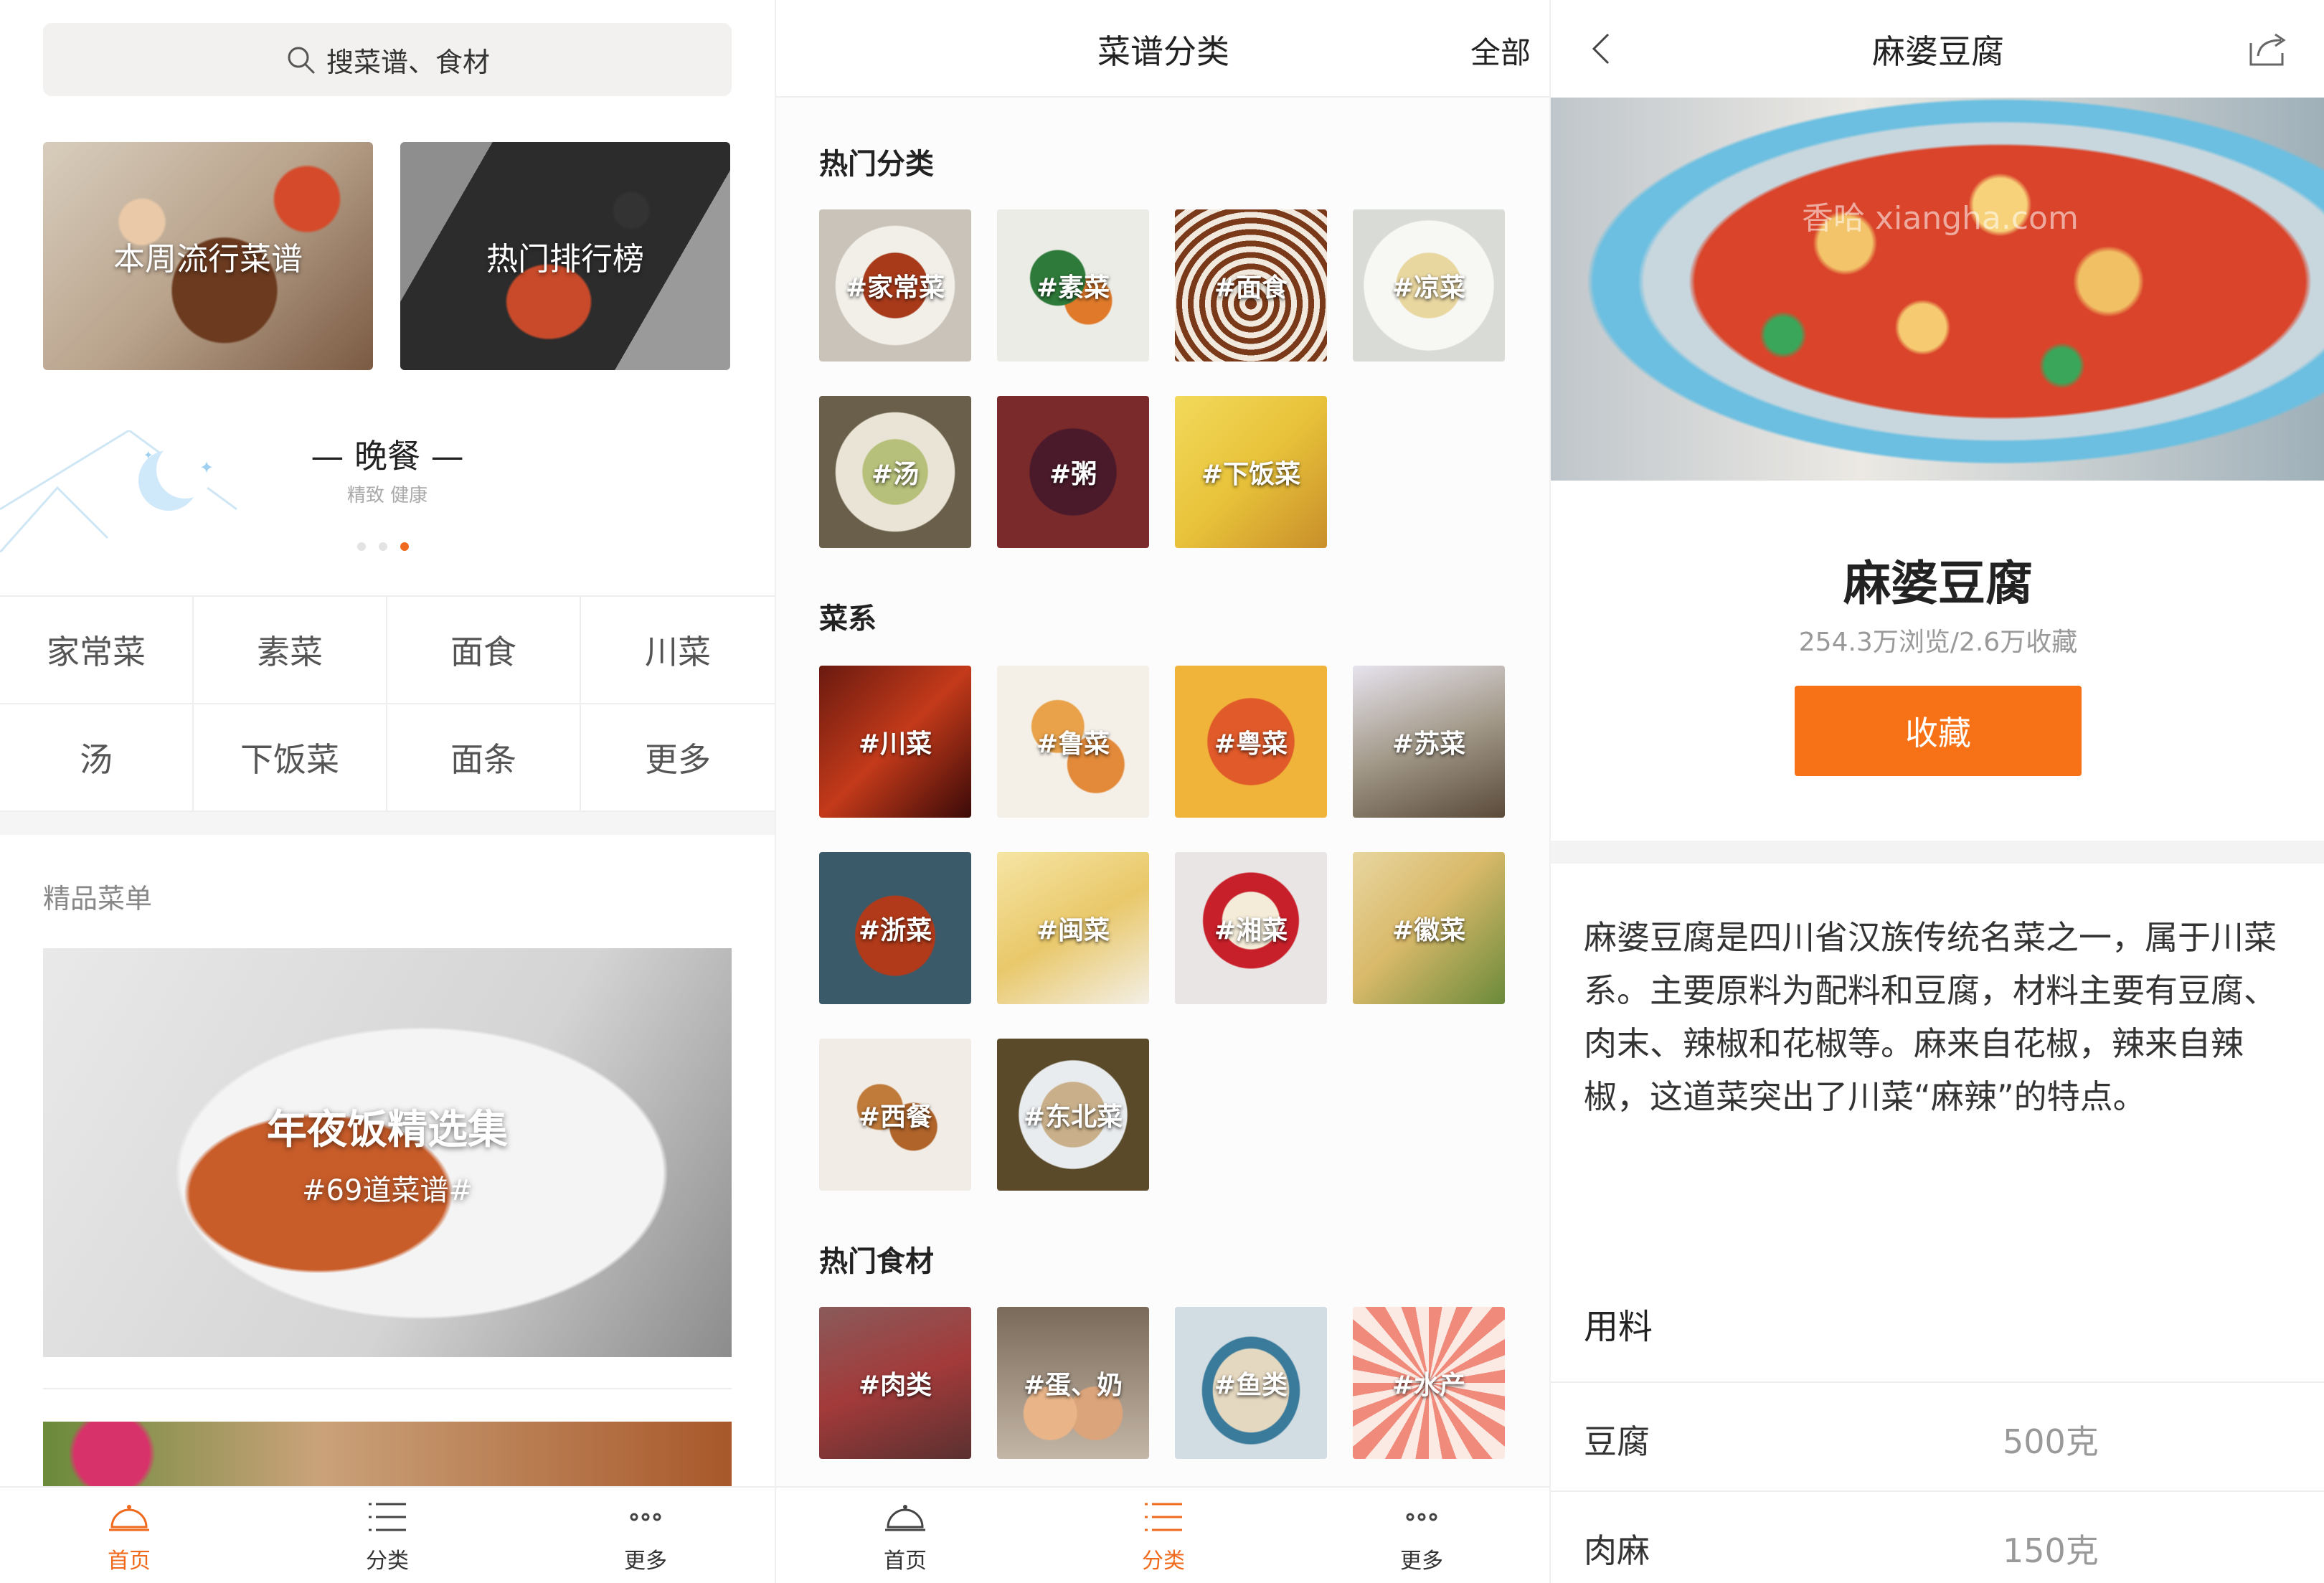 This screenshot has height=1583, width=2324. What do you see at coordinates (895, 742) in the screenshot?
I see `category-tile: #川菜` at bounding box center [895, 742].